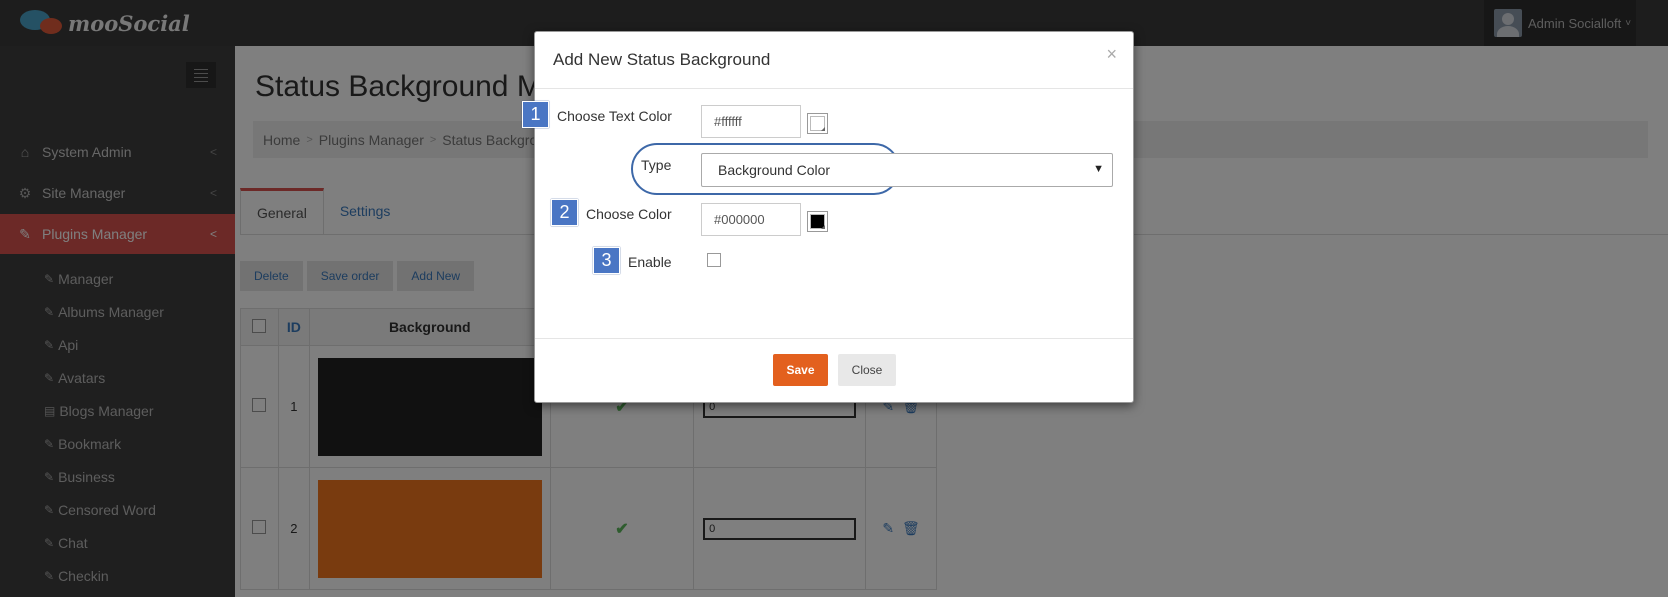  Describe the element at coordinates (629, 214) in the screenshot. I see `color-label: Choose Color` at that location.